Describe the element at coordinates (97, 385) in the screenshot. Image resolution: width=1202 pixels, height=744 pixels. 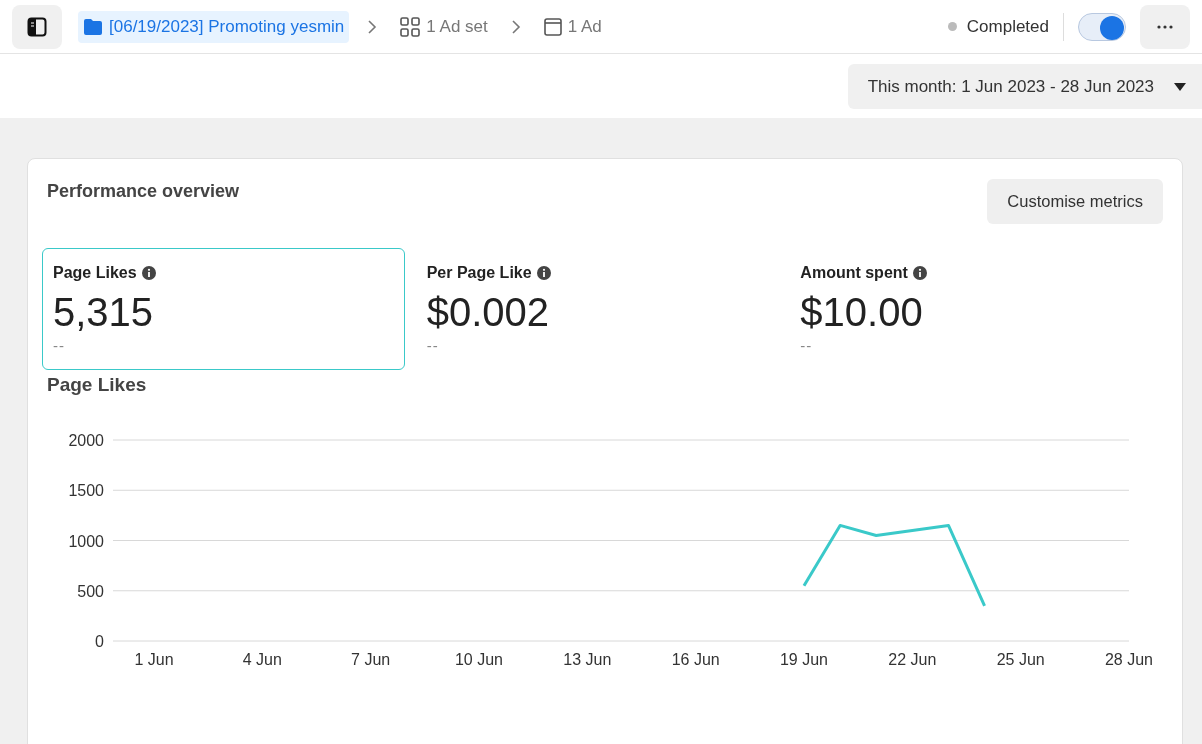
I see `chart-title: Page Likes` at that location.